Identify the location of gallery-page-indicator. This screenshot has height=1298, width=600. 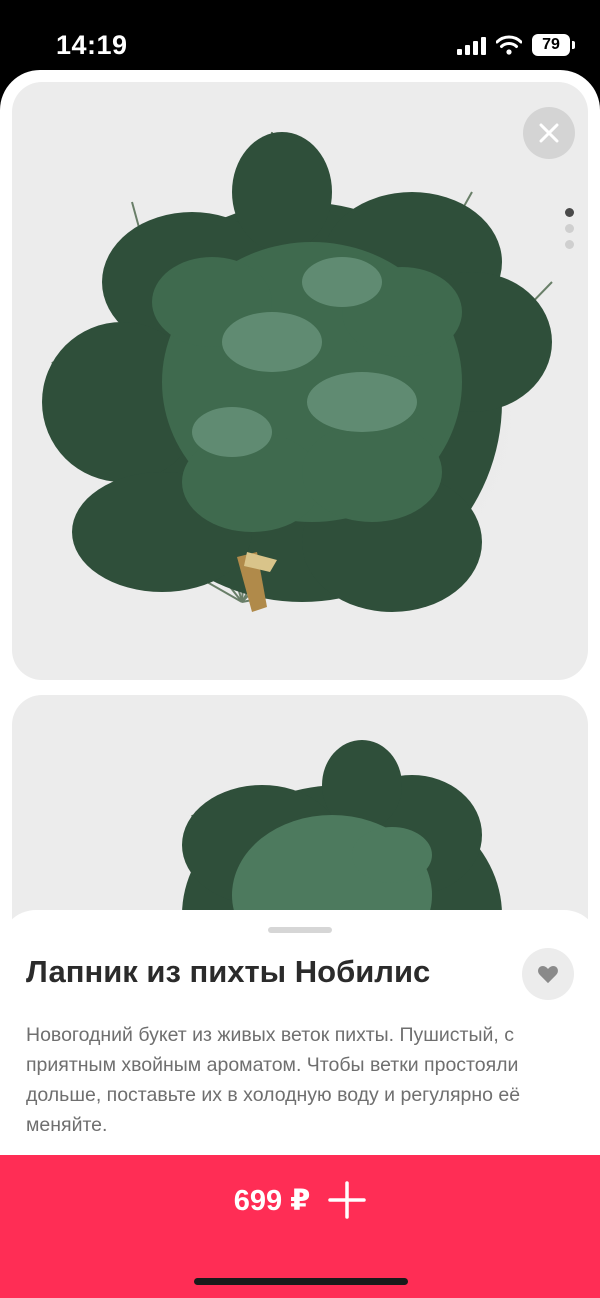
(569, 228).